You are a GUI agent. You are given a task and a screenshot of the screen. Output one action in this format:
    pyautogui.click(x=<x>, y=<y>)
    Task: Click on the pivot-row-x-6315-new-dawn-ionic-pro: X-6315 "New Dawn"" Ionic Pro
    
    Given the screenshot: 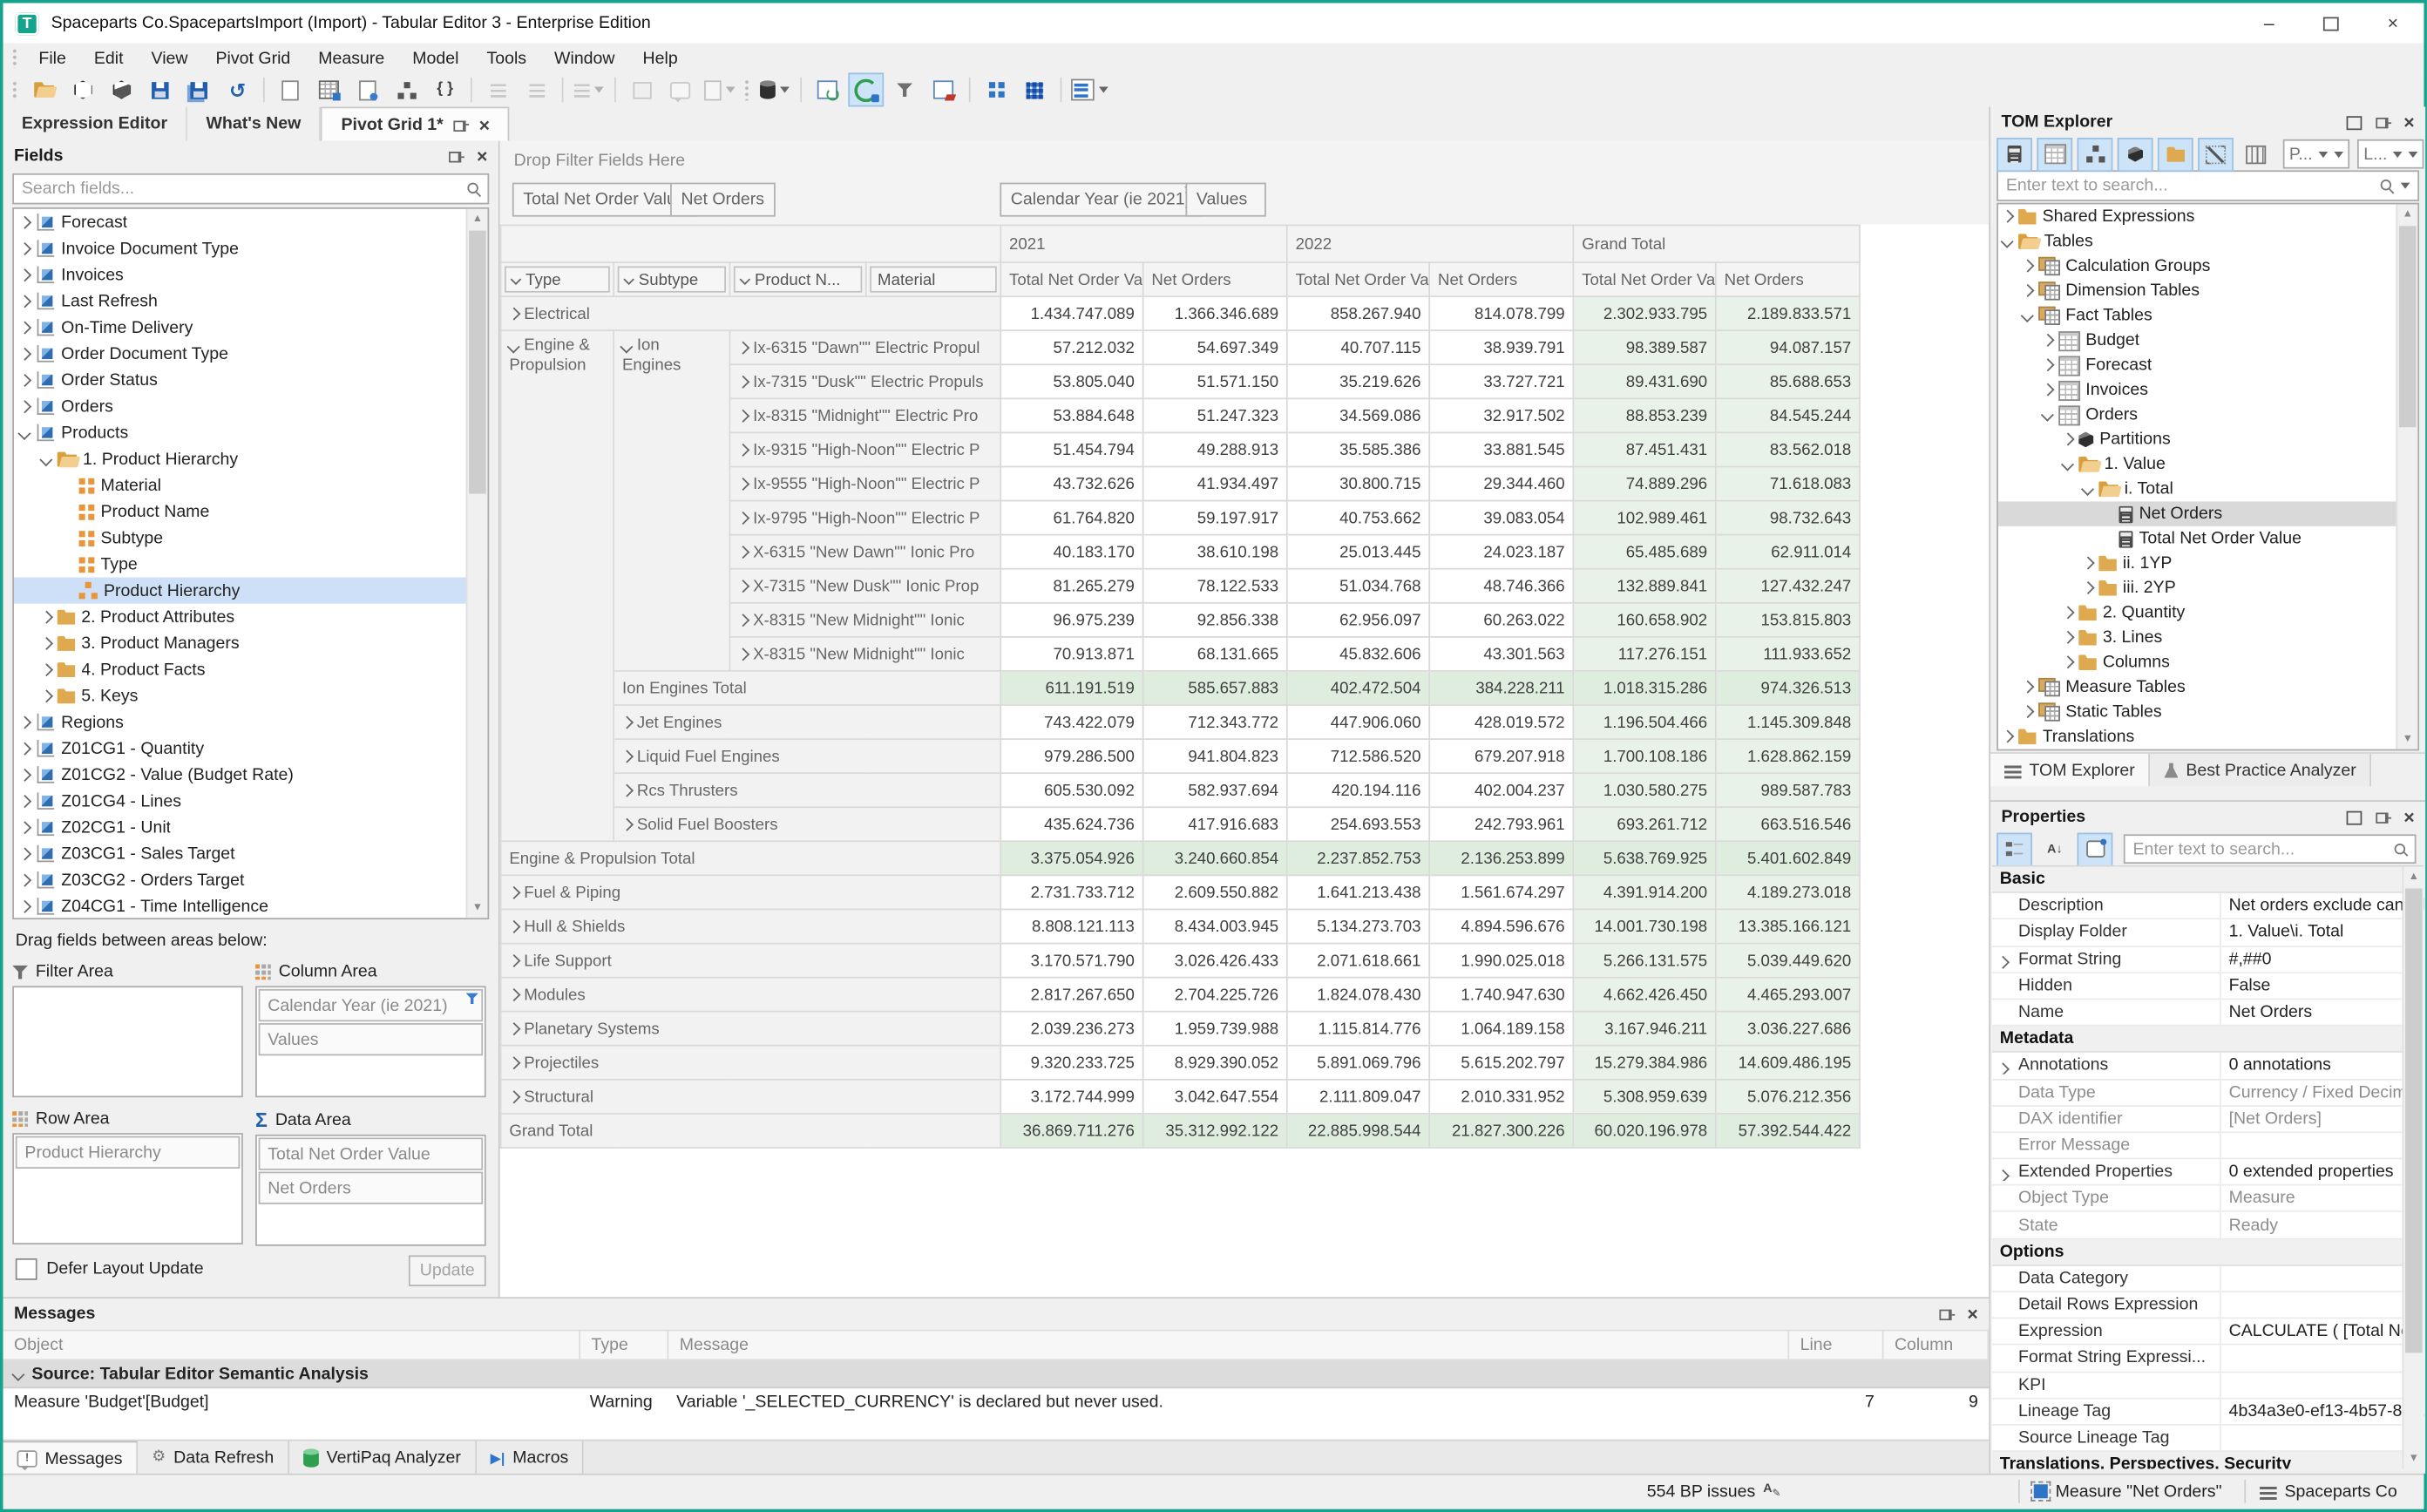 What is the action you would take?
    pyautogui.click(x=866, y=551)
    